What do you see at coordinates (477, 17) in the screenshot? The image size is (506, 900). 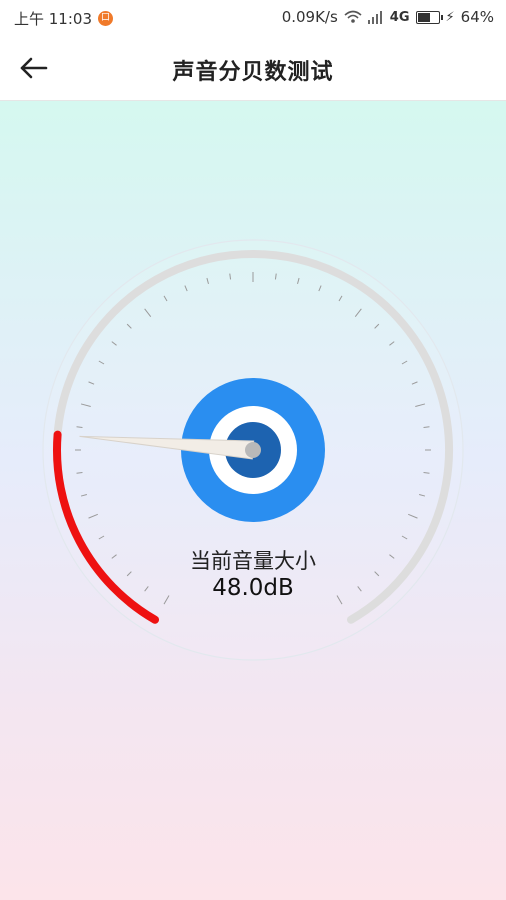 I see `battery-percent: 64%` at bounding box center [477, 17].